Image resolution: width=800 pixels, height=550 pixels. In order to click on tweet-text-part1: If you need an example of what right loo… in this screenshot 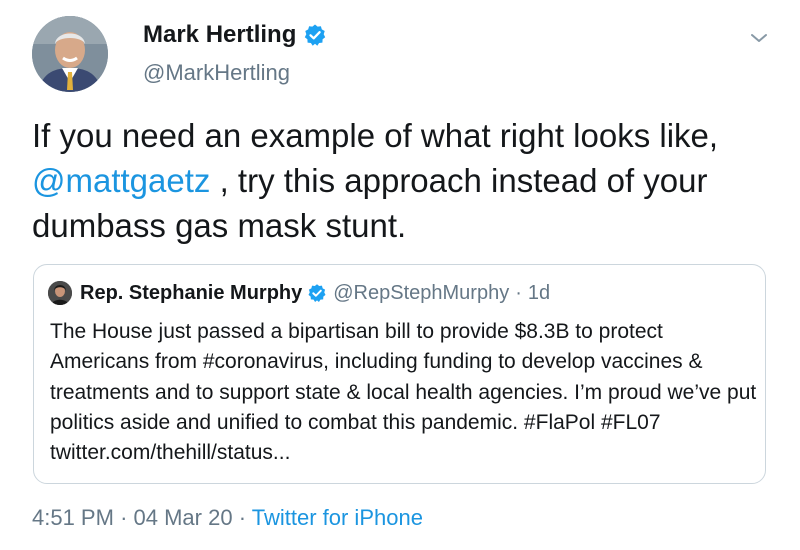, I will do `click(375, 135)`.